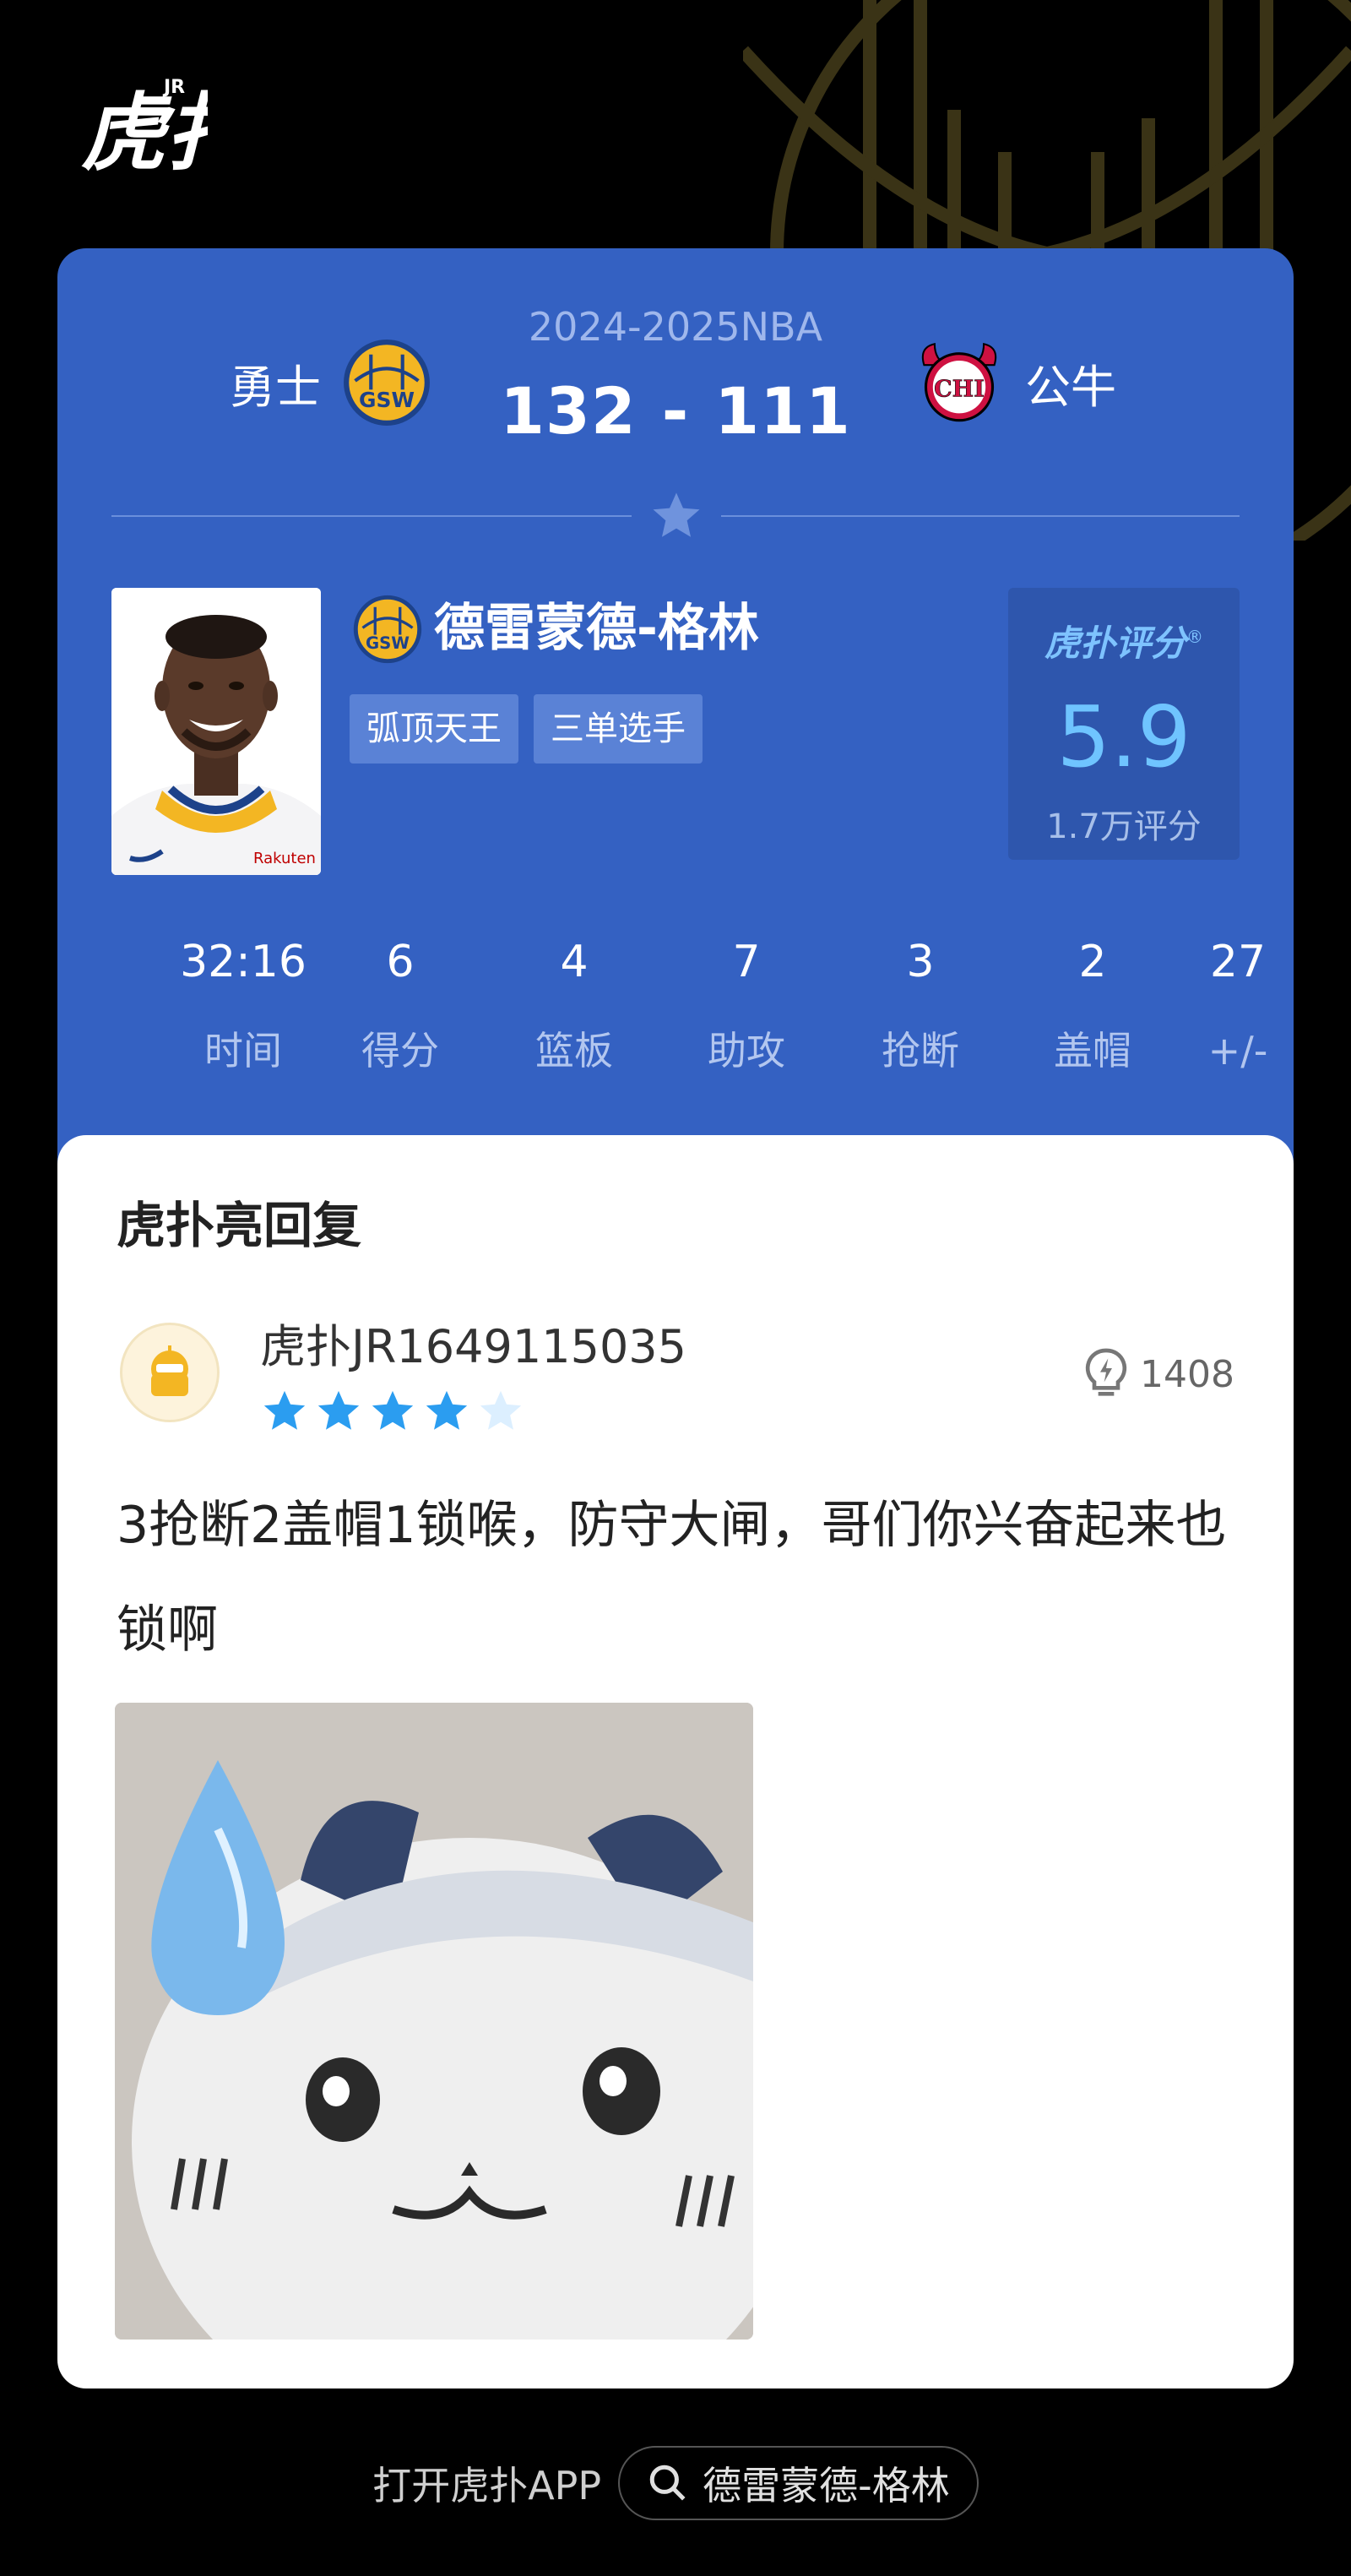  Describe the element at coordinates (672, 1578) in the screenshot. I see `reply-text: 3抢断2盖帽1锁喉，防守大闸，哥们你兴奋起来也锁啊` at that location.